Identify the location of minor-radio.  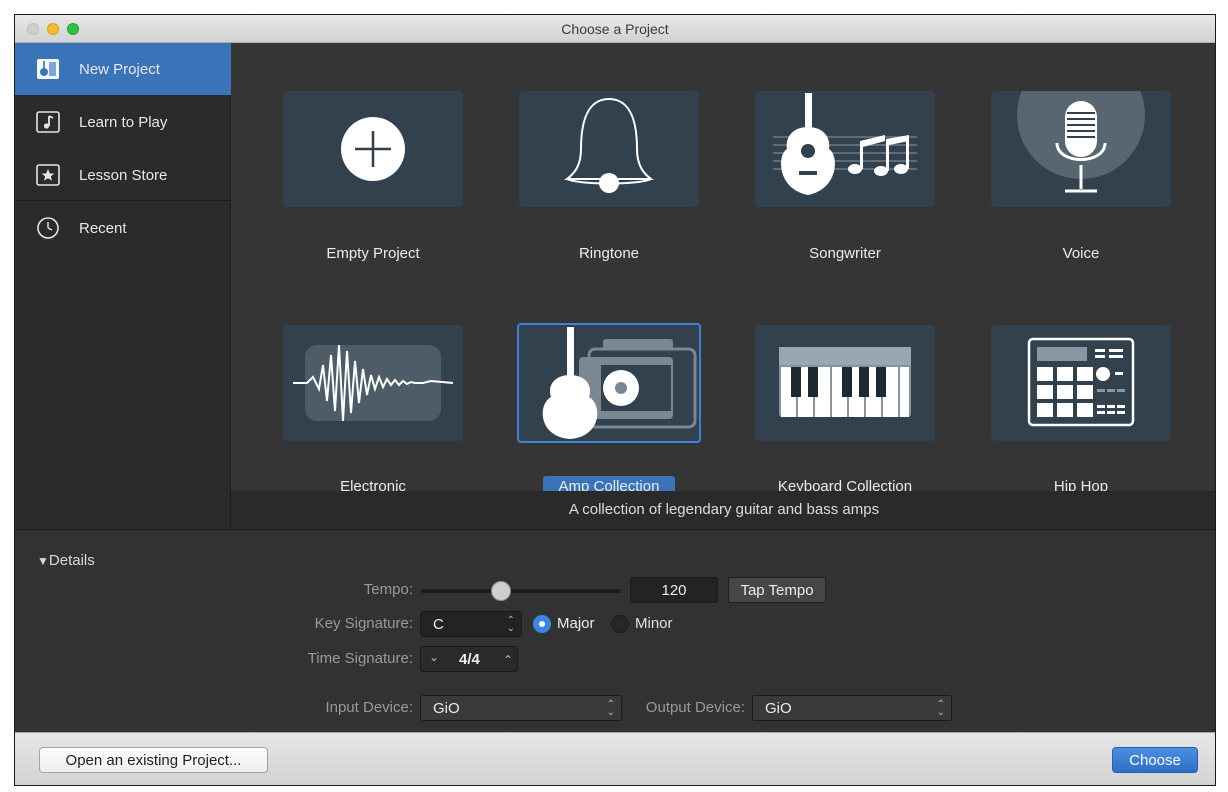
(620, 624).